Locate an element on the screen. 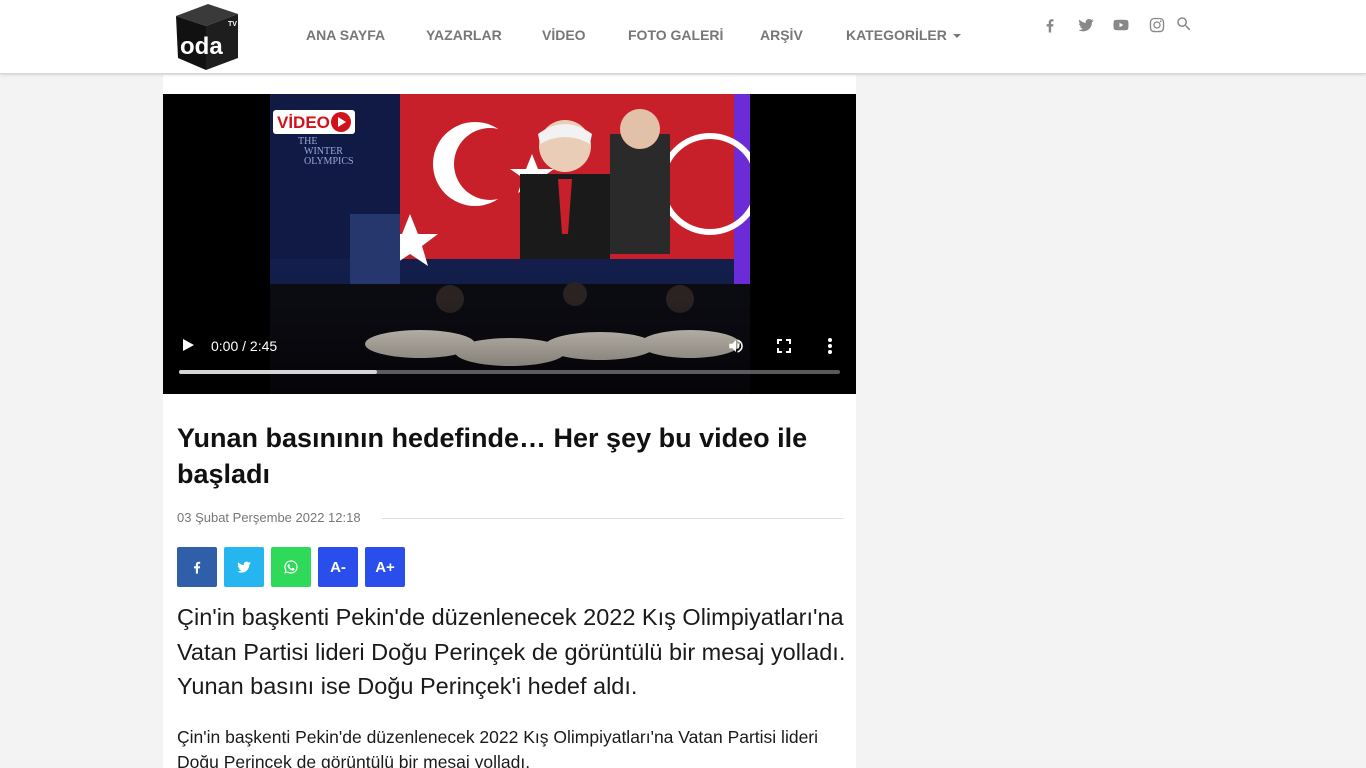 This screenshot has height=768, width=1366. article-date: 03 Şubat Perşembe 2022 12:18 is located at coordinates (269, 517).